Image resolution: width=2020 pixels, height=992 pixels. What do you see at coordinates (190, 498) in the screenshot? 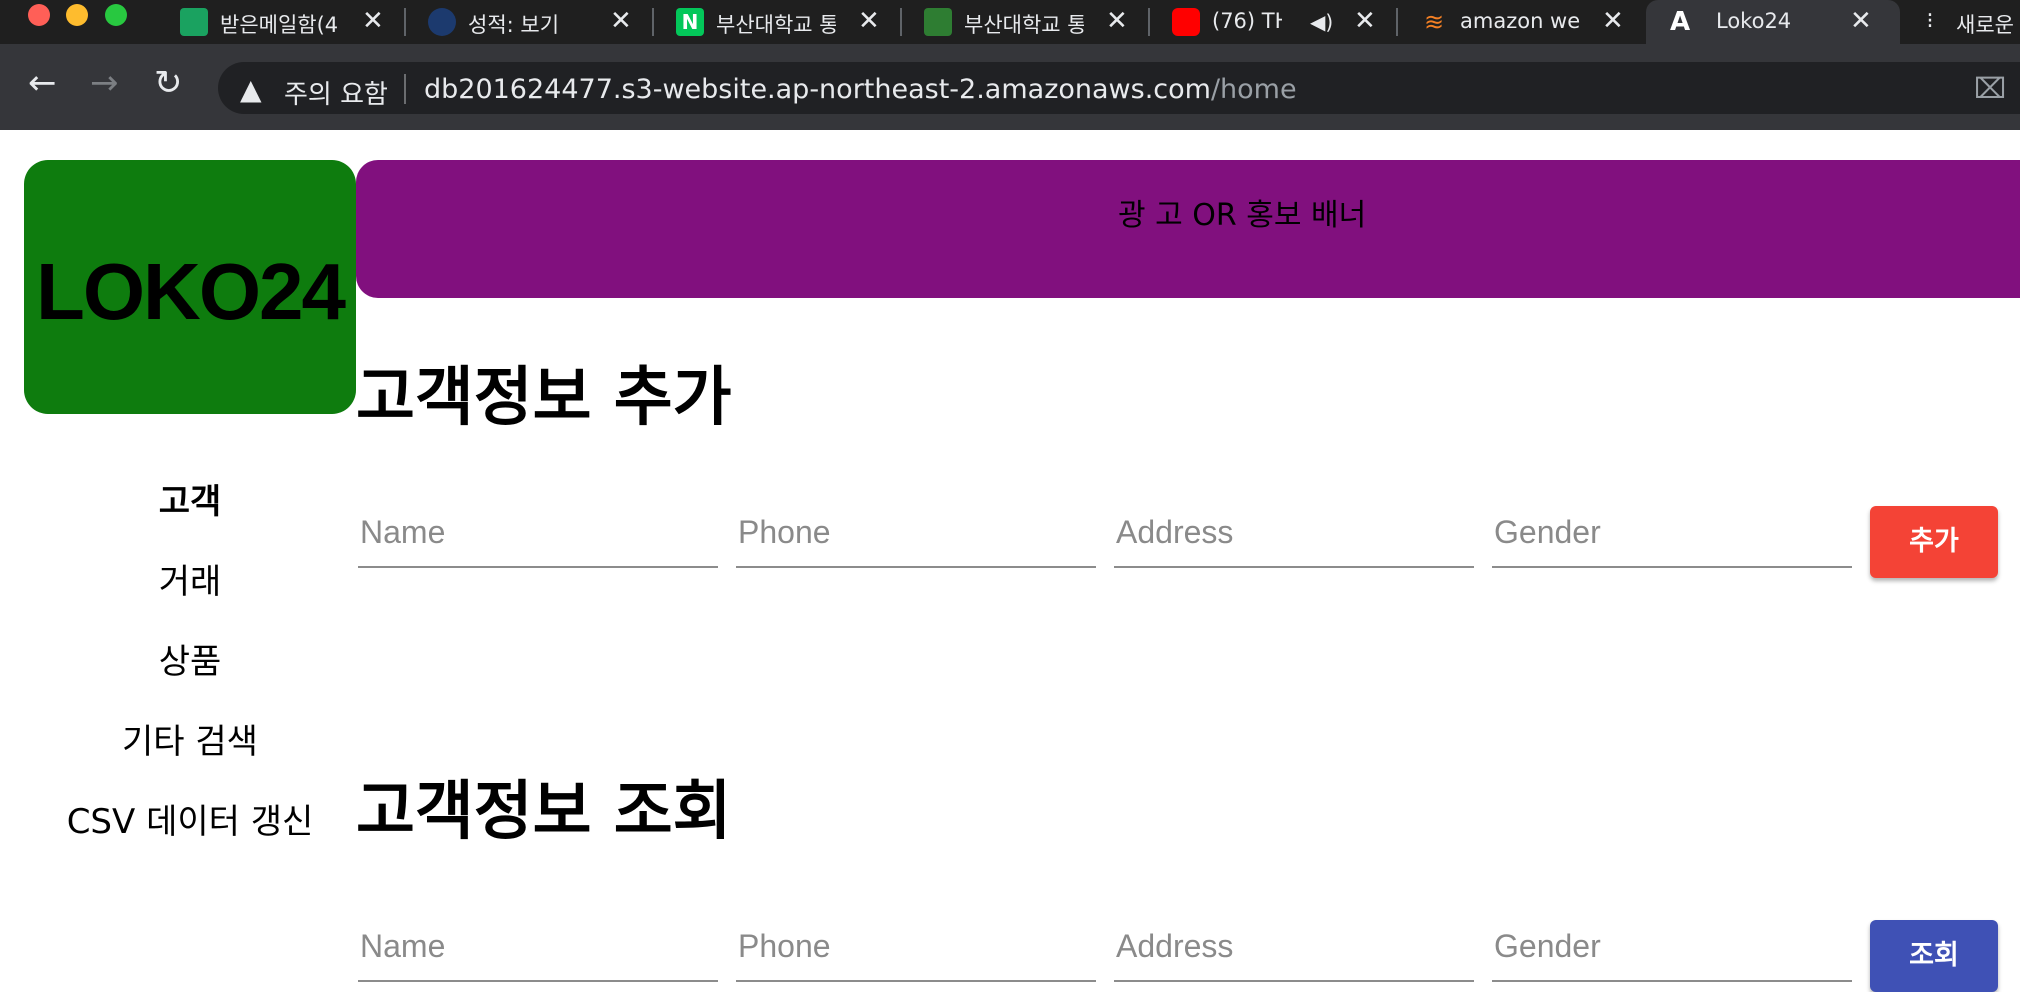
I see `sidebar-item-customer: 고객` at bounding box center [190, 498].